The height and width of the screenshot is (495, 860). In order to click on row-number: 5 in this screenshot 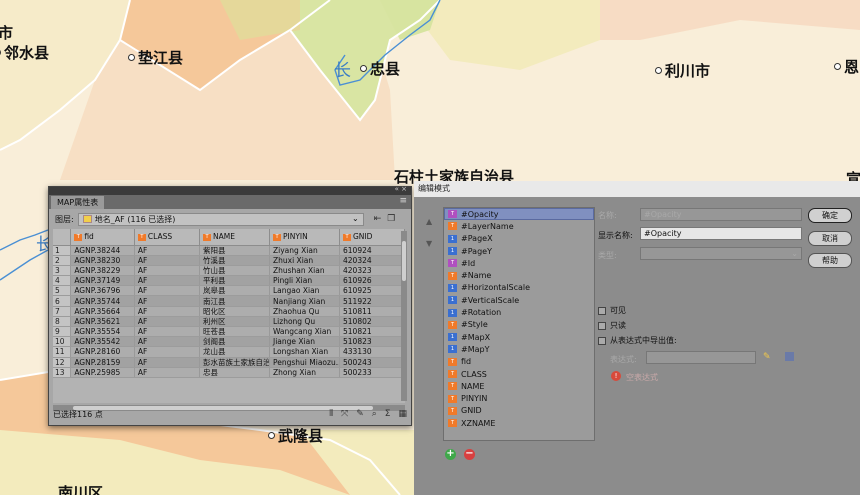, I will do `click(62, 291)`.